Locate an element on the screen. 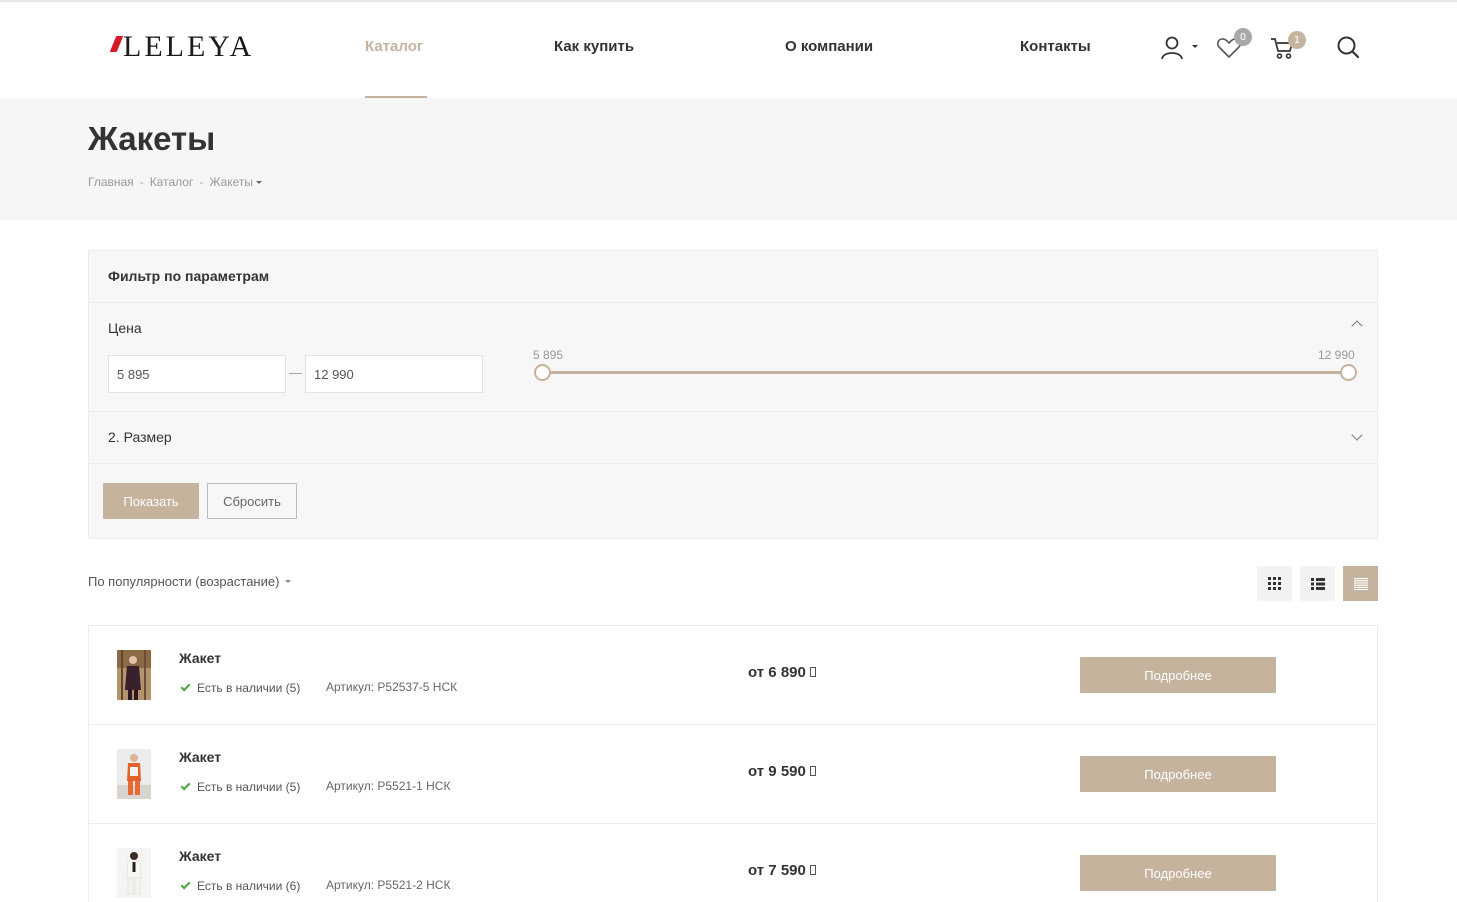 This screenshot has width=1457, height=902. slider-min-label: 5 895 is located at coordinates (548, 355).